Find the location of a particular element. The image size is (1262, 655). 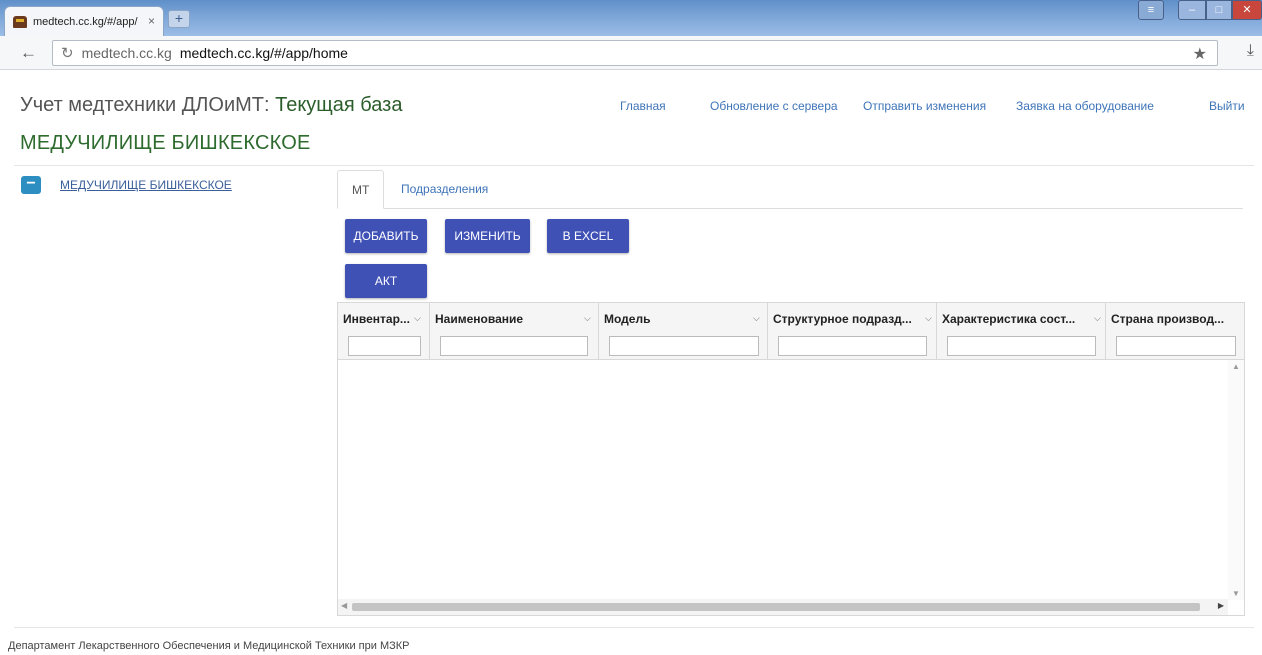

tab-title: medtech.cc.kg/#/app/ is located at coordinates (85, 21).